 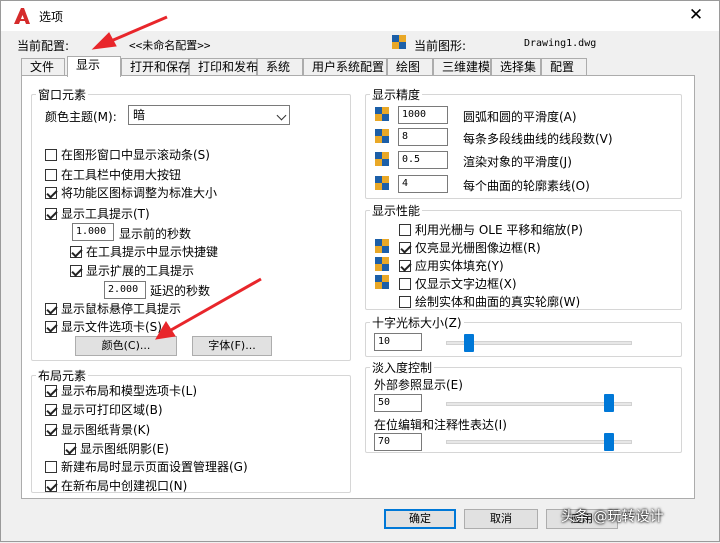 What do you see at coordinates (139, 115) in the screenshot?
I see `color-theme-value: 暗` at bounding box center [139, 115].